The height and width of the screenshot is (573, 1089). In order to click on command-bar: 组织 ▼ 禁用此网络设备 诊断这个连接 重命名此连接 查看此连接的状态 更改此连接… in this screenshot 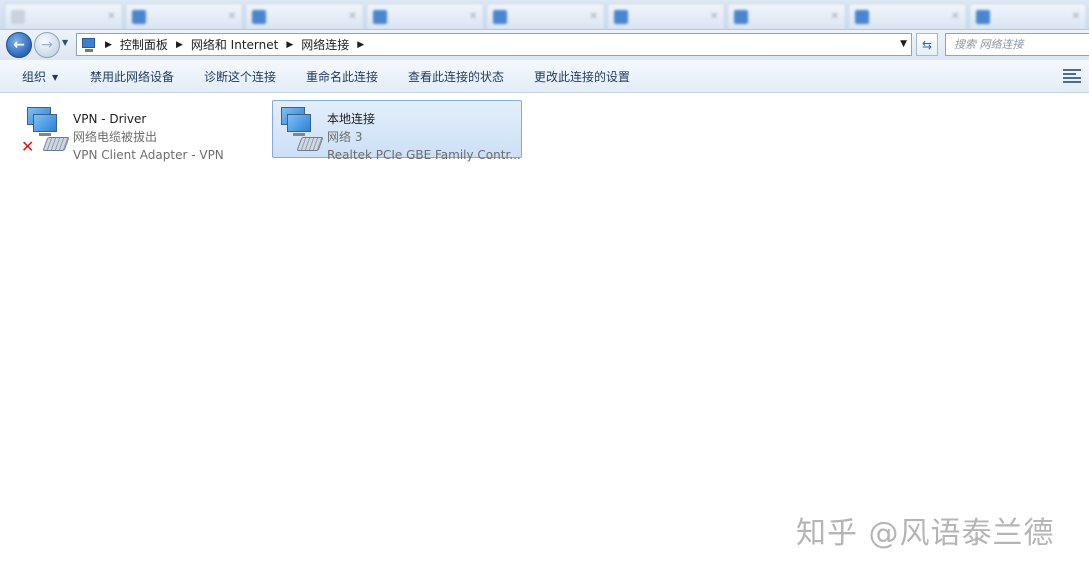, I will do `click(544, 76)`.